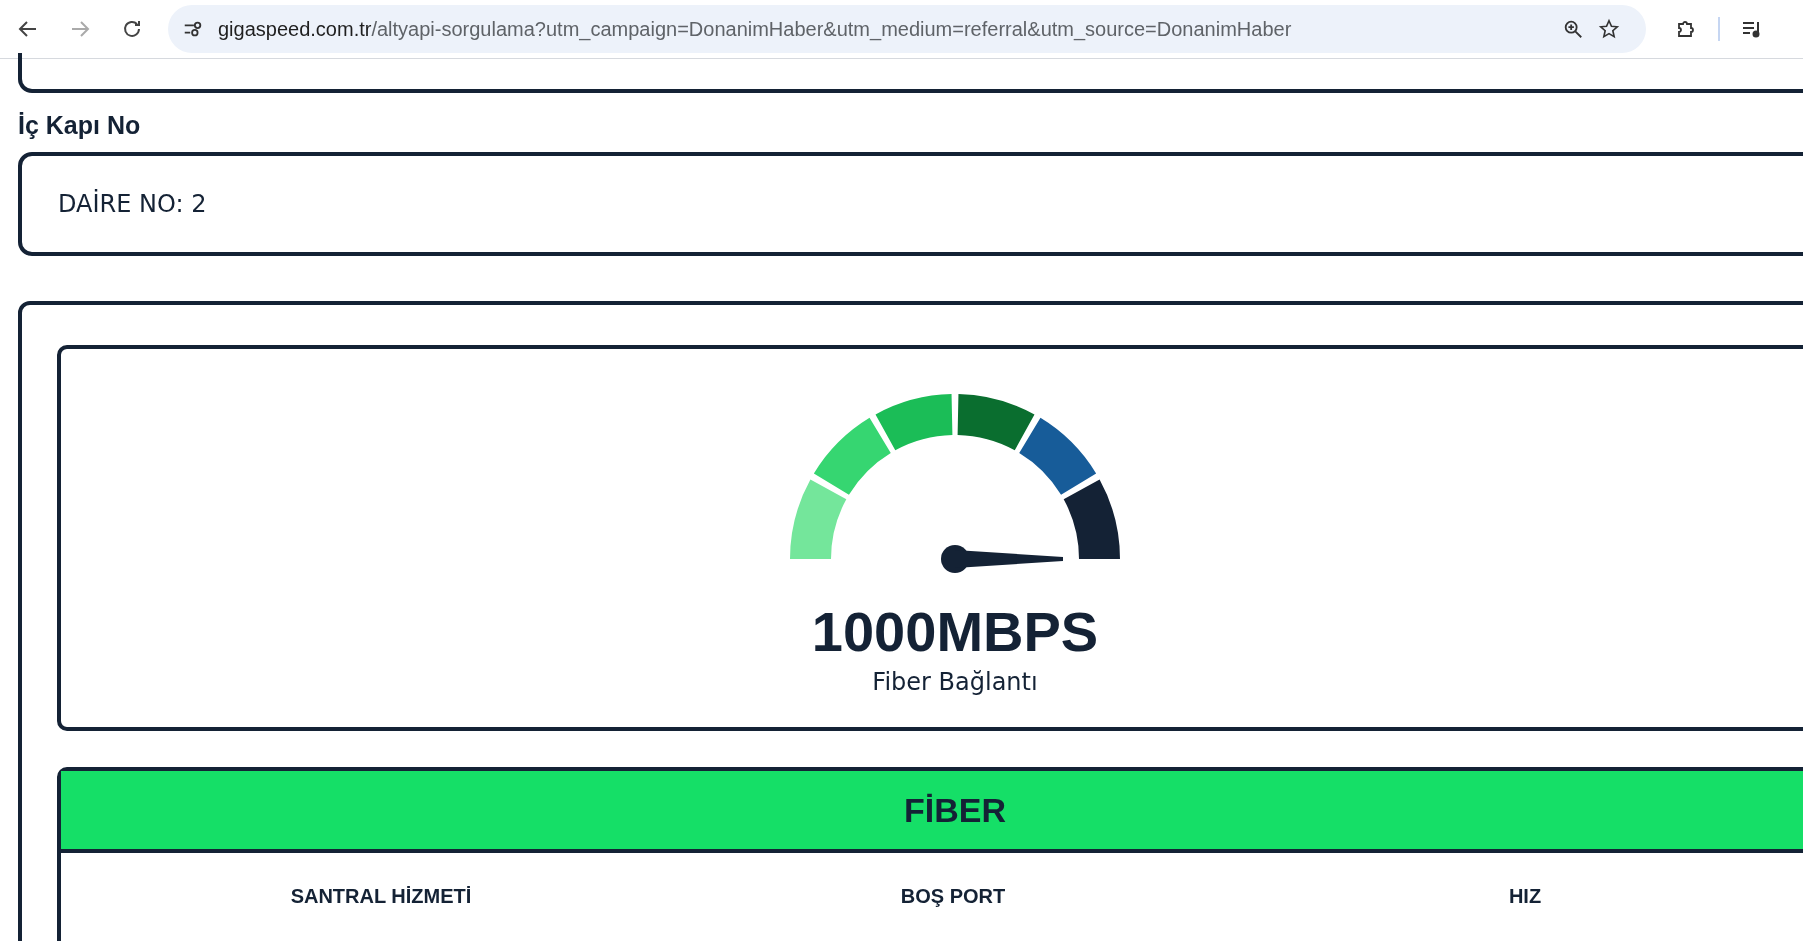  Describe the element at coordinates (381, 896) in the screenshot. I see `column-header: SANTRAL HİZMETİ` at that location.